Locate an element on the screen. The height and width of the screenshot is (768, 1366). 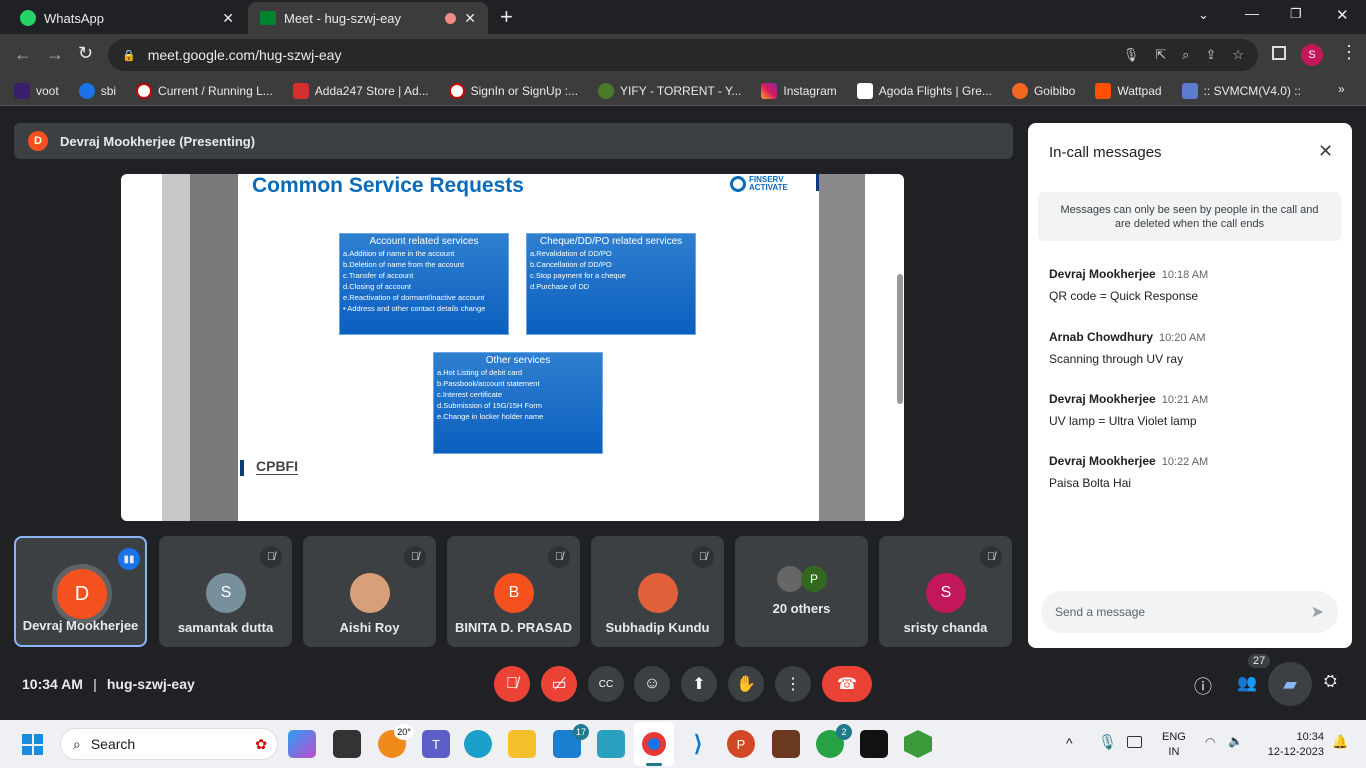
language-indicator: ENG IN is located at coordinates (1174, 745).